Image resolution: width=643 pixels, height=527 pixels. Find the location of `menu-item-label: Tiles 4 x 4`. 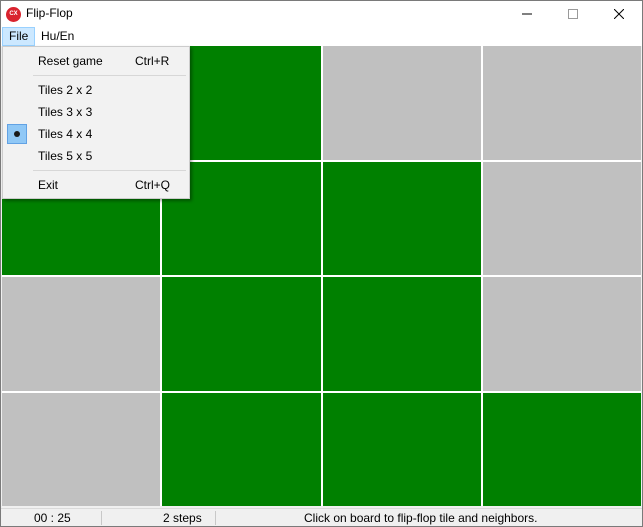

menu-item-label: Tiles 4 x 4 is located at coordinates (65, 134).